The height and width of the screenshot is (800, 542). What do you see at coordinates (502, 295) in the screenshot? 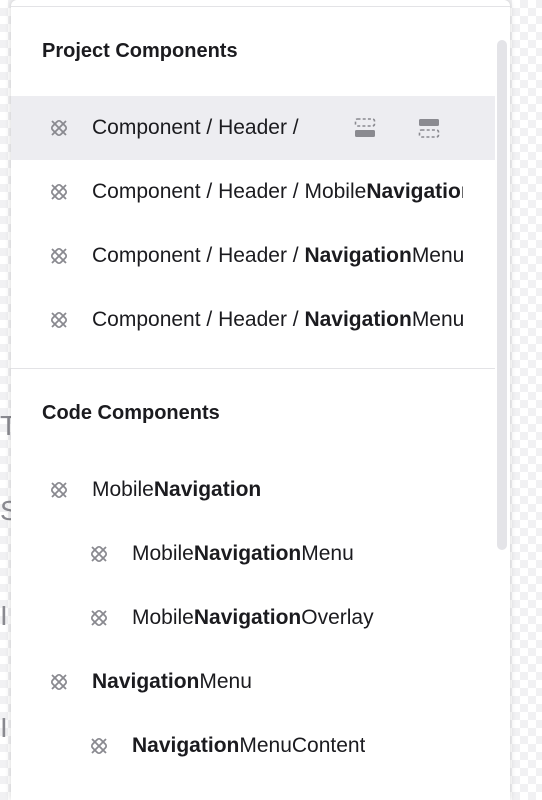
I see `scrollbar-thumb` at bounding box center [502, 295].